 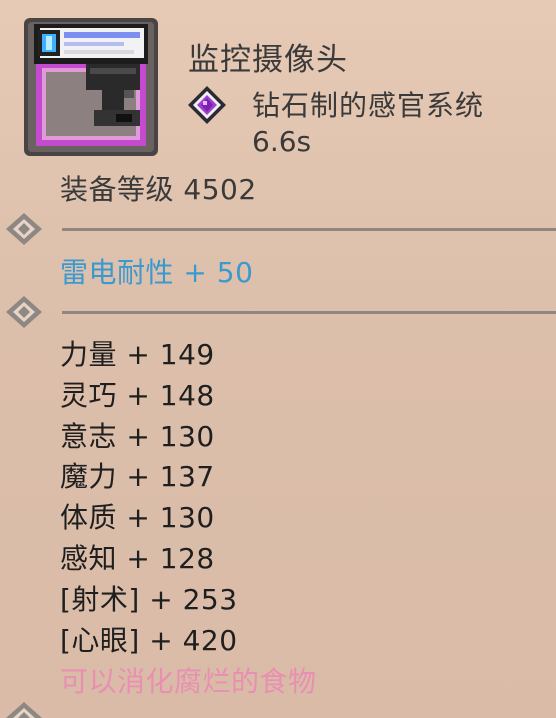 What do you see at coordinates (157, 272) in the screenshot?
I see `lightning-resist: 雷电耐性 + 50` at bounding box center [157, 272].